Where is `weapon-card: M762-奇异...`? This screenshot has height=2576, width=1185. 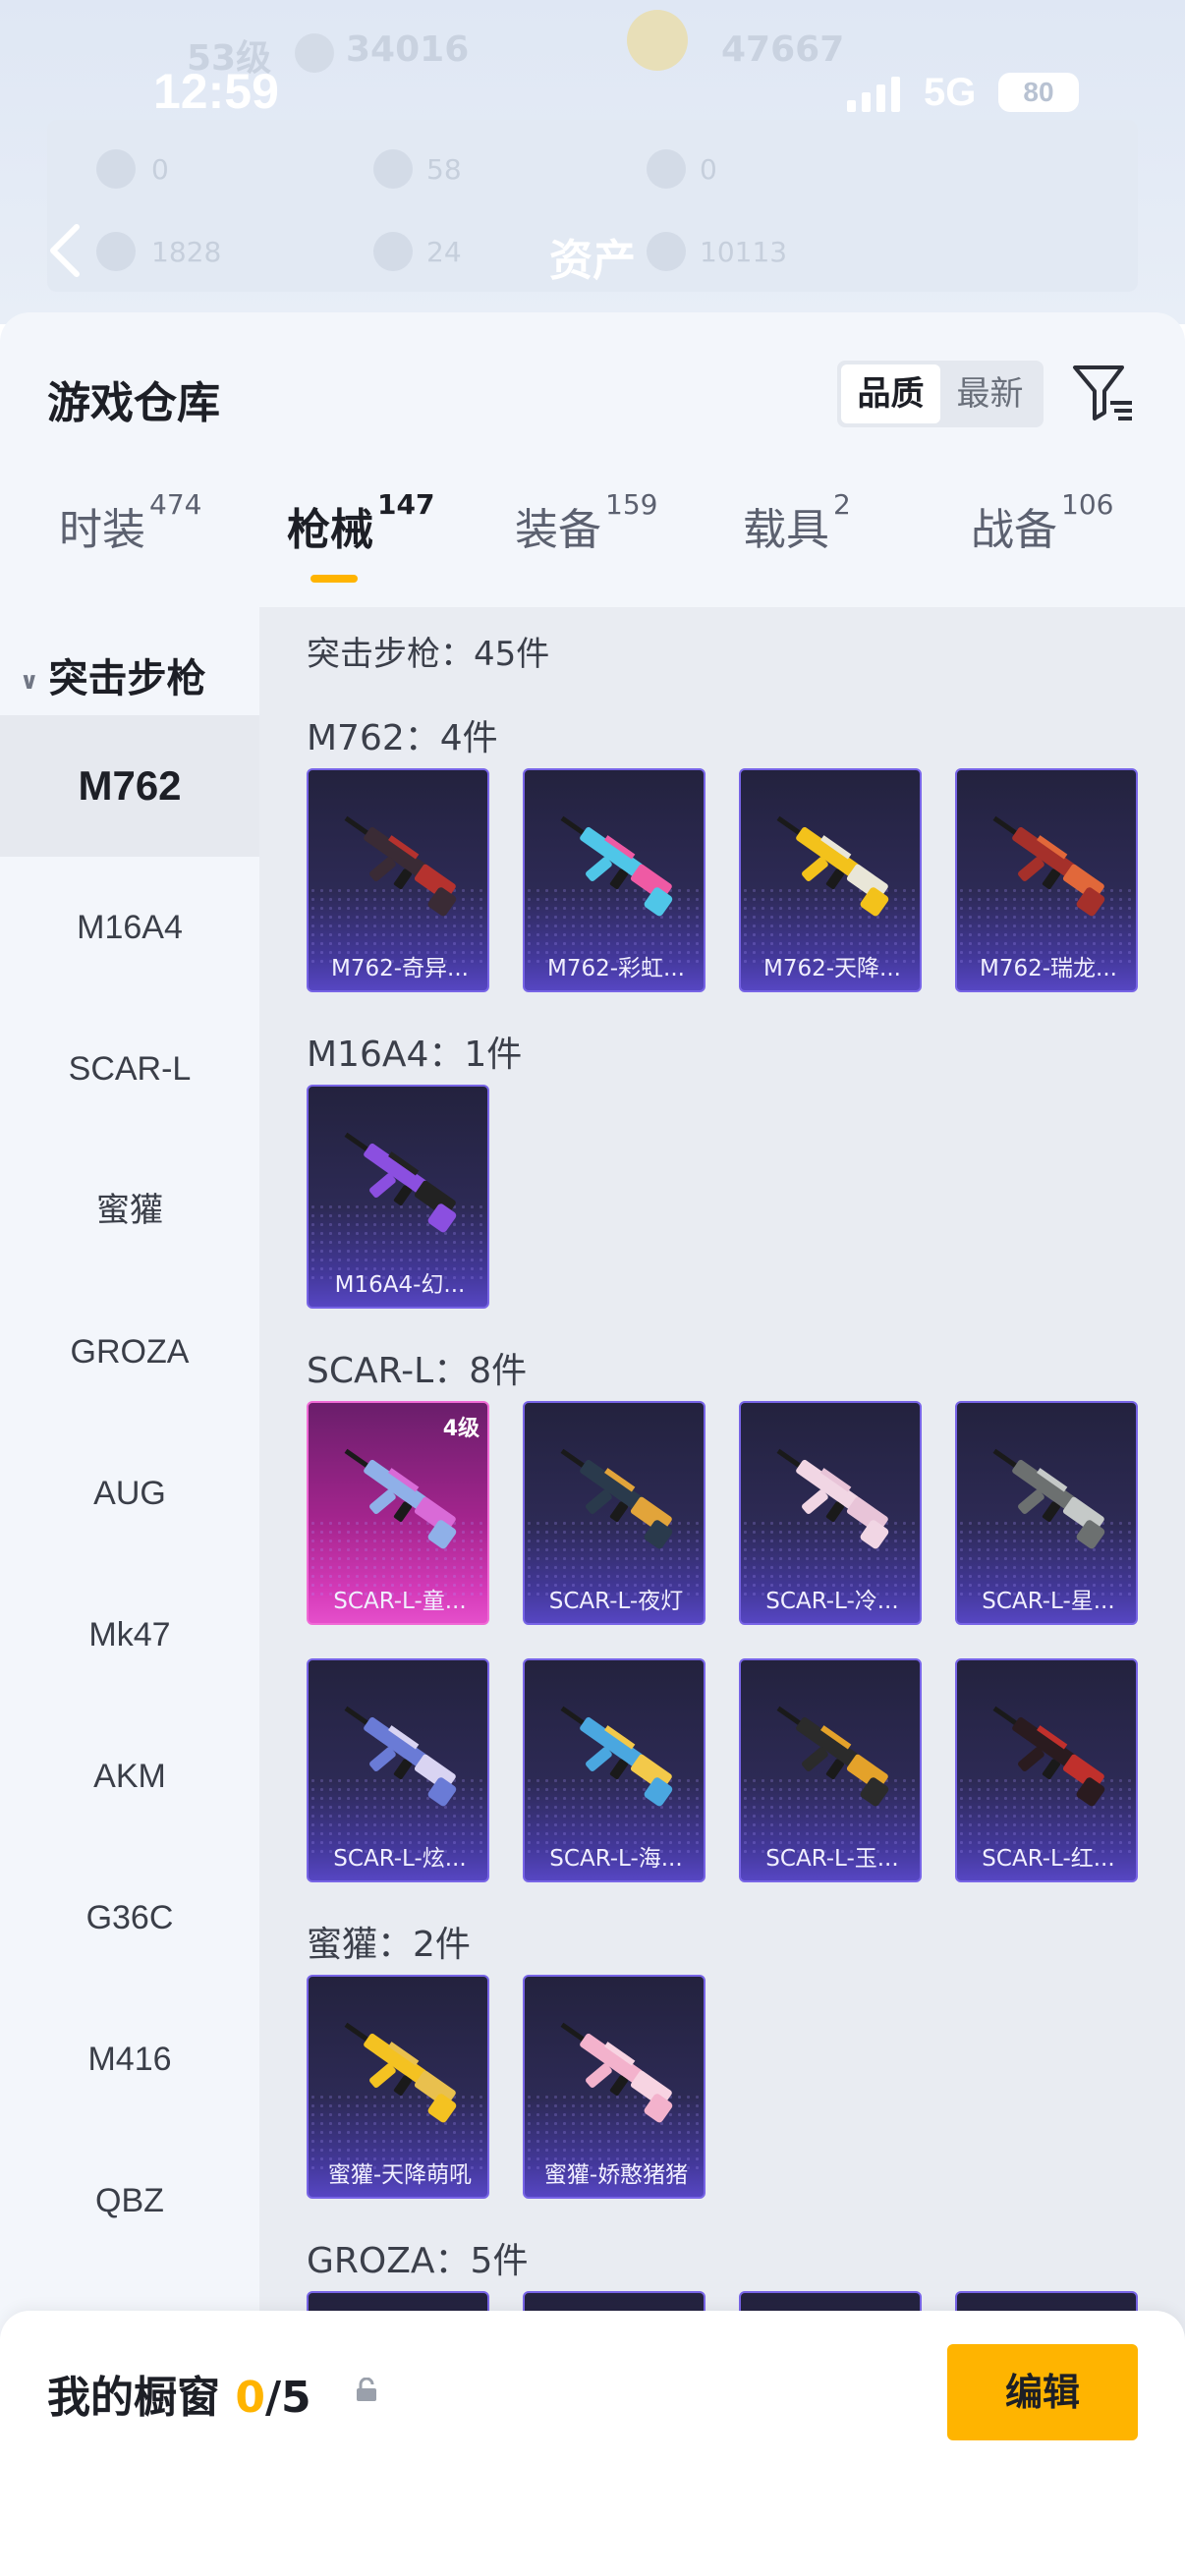
weapon-card: M762-奇异... is located at coordinates (398, 880).